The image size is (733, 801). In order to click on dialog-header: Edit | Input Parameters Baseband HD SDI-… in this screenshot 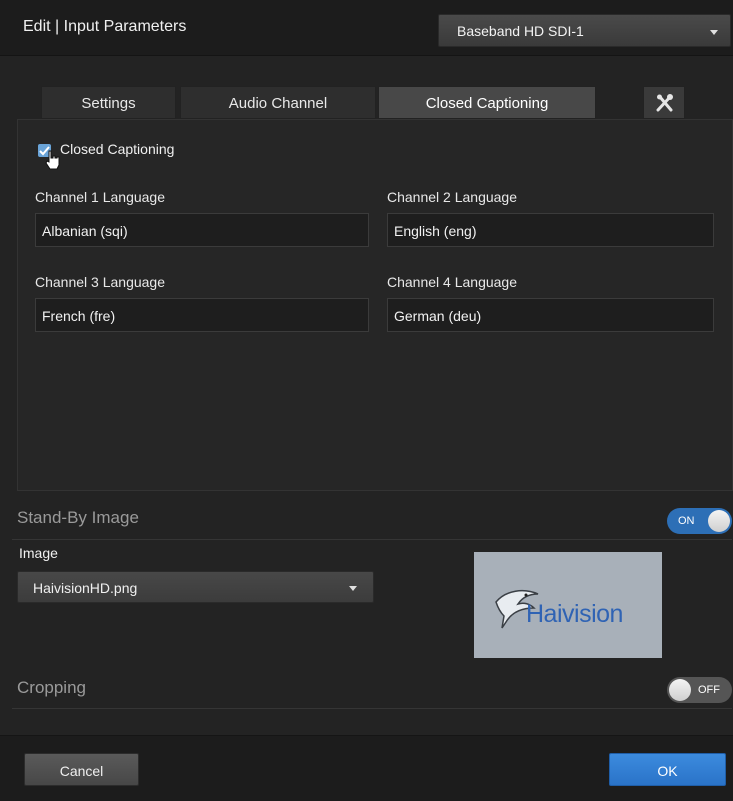, I will do `click(366, 28)`.